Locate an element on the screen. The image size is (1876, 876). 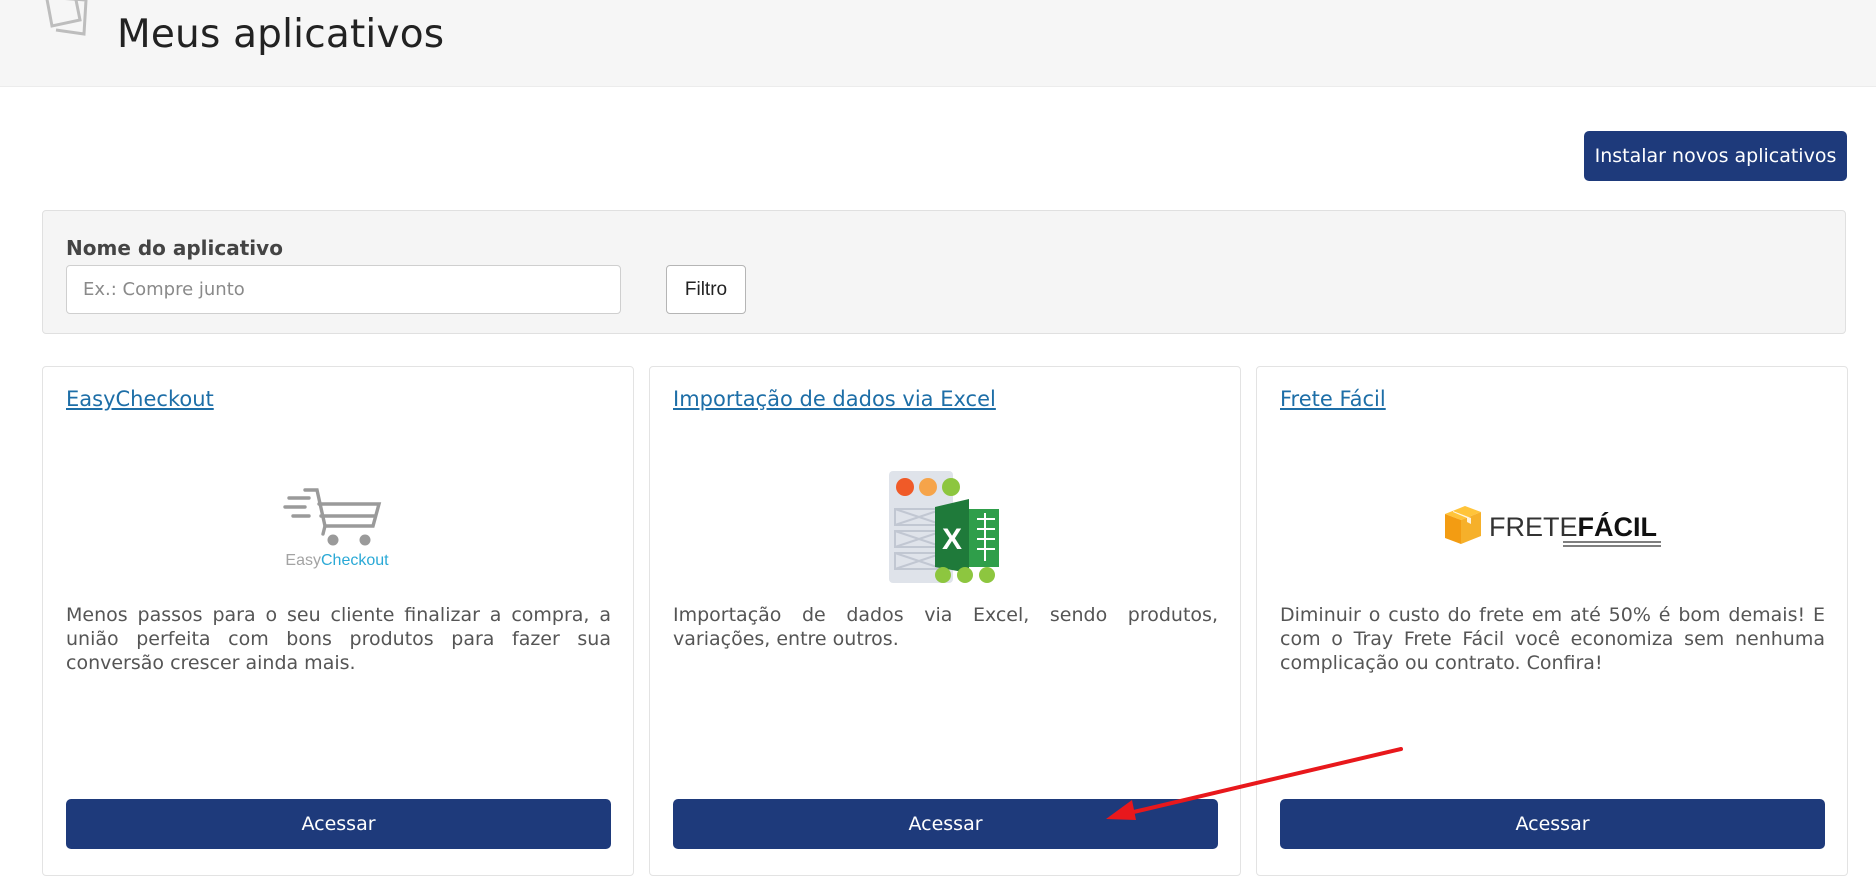
logo-text: FRETE is located at coordinates (1533, 527).